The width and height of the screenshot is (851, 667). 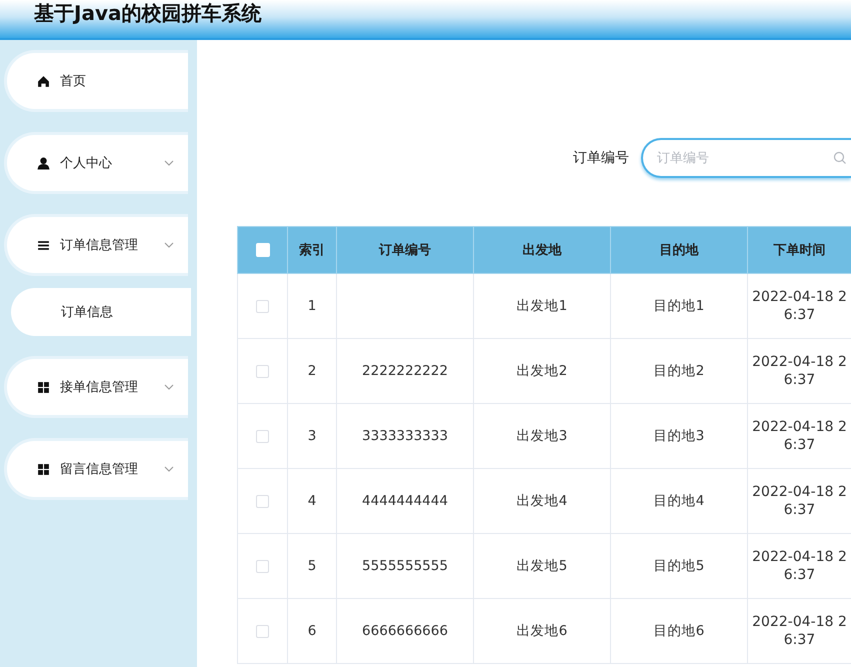 I want to click on table-cell: 目的地1, so click(x=679, y=306).